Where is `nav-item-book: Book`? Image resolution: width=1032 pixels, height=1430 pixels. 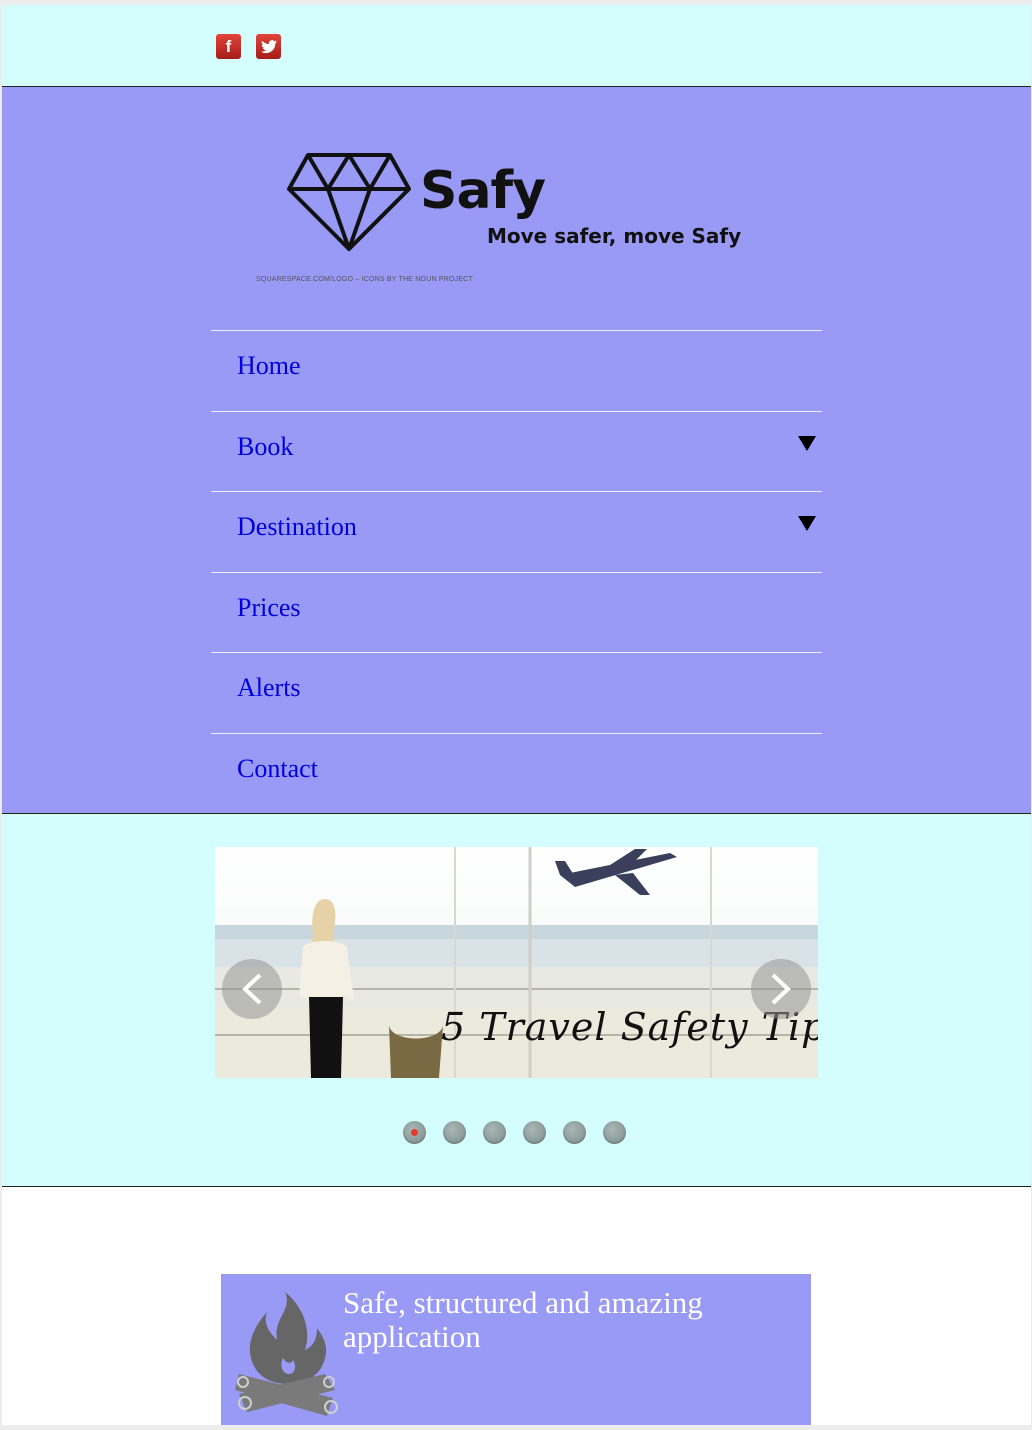
nav-item-book: Book is located at coordinates (516, 451).